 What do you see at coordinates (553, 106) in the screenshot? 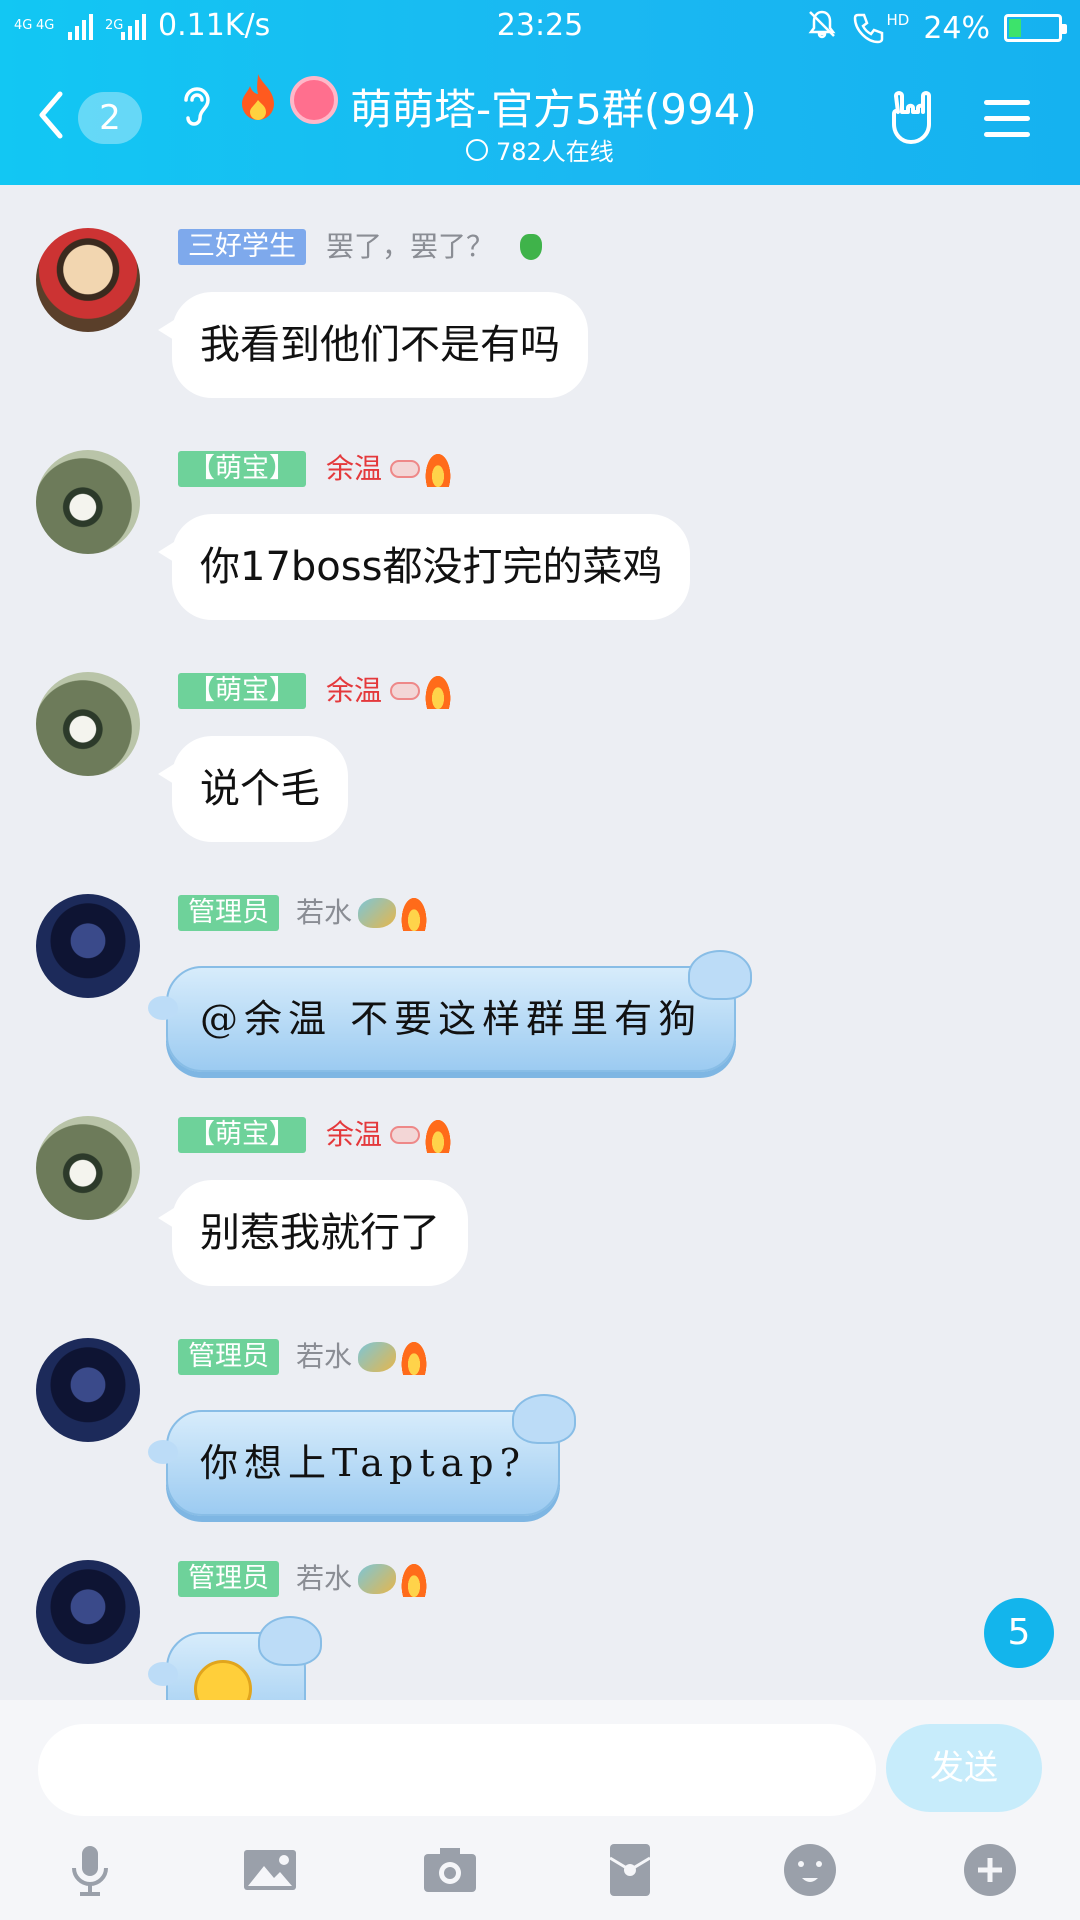
I see `group-title: 萌萌塔-官方5群(994)` at bounding box center [553, 106].